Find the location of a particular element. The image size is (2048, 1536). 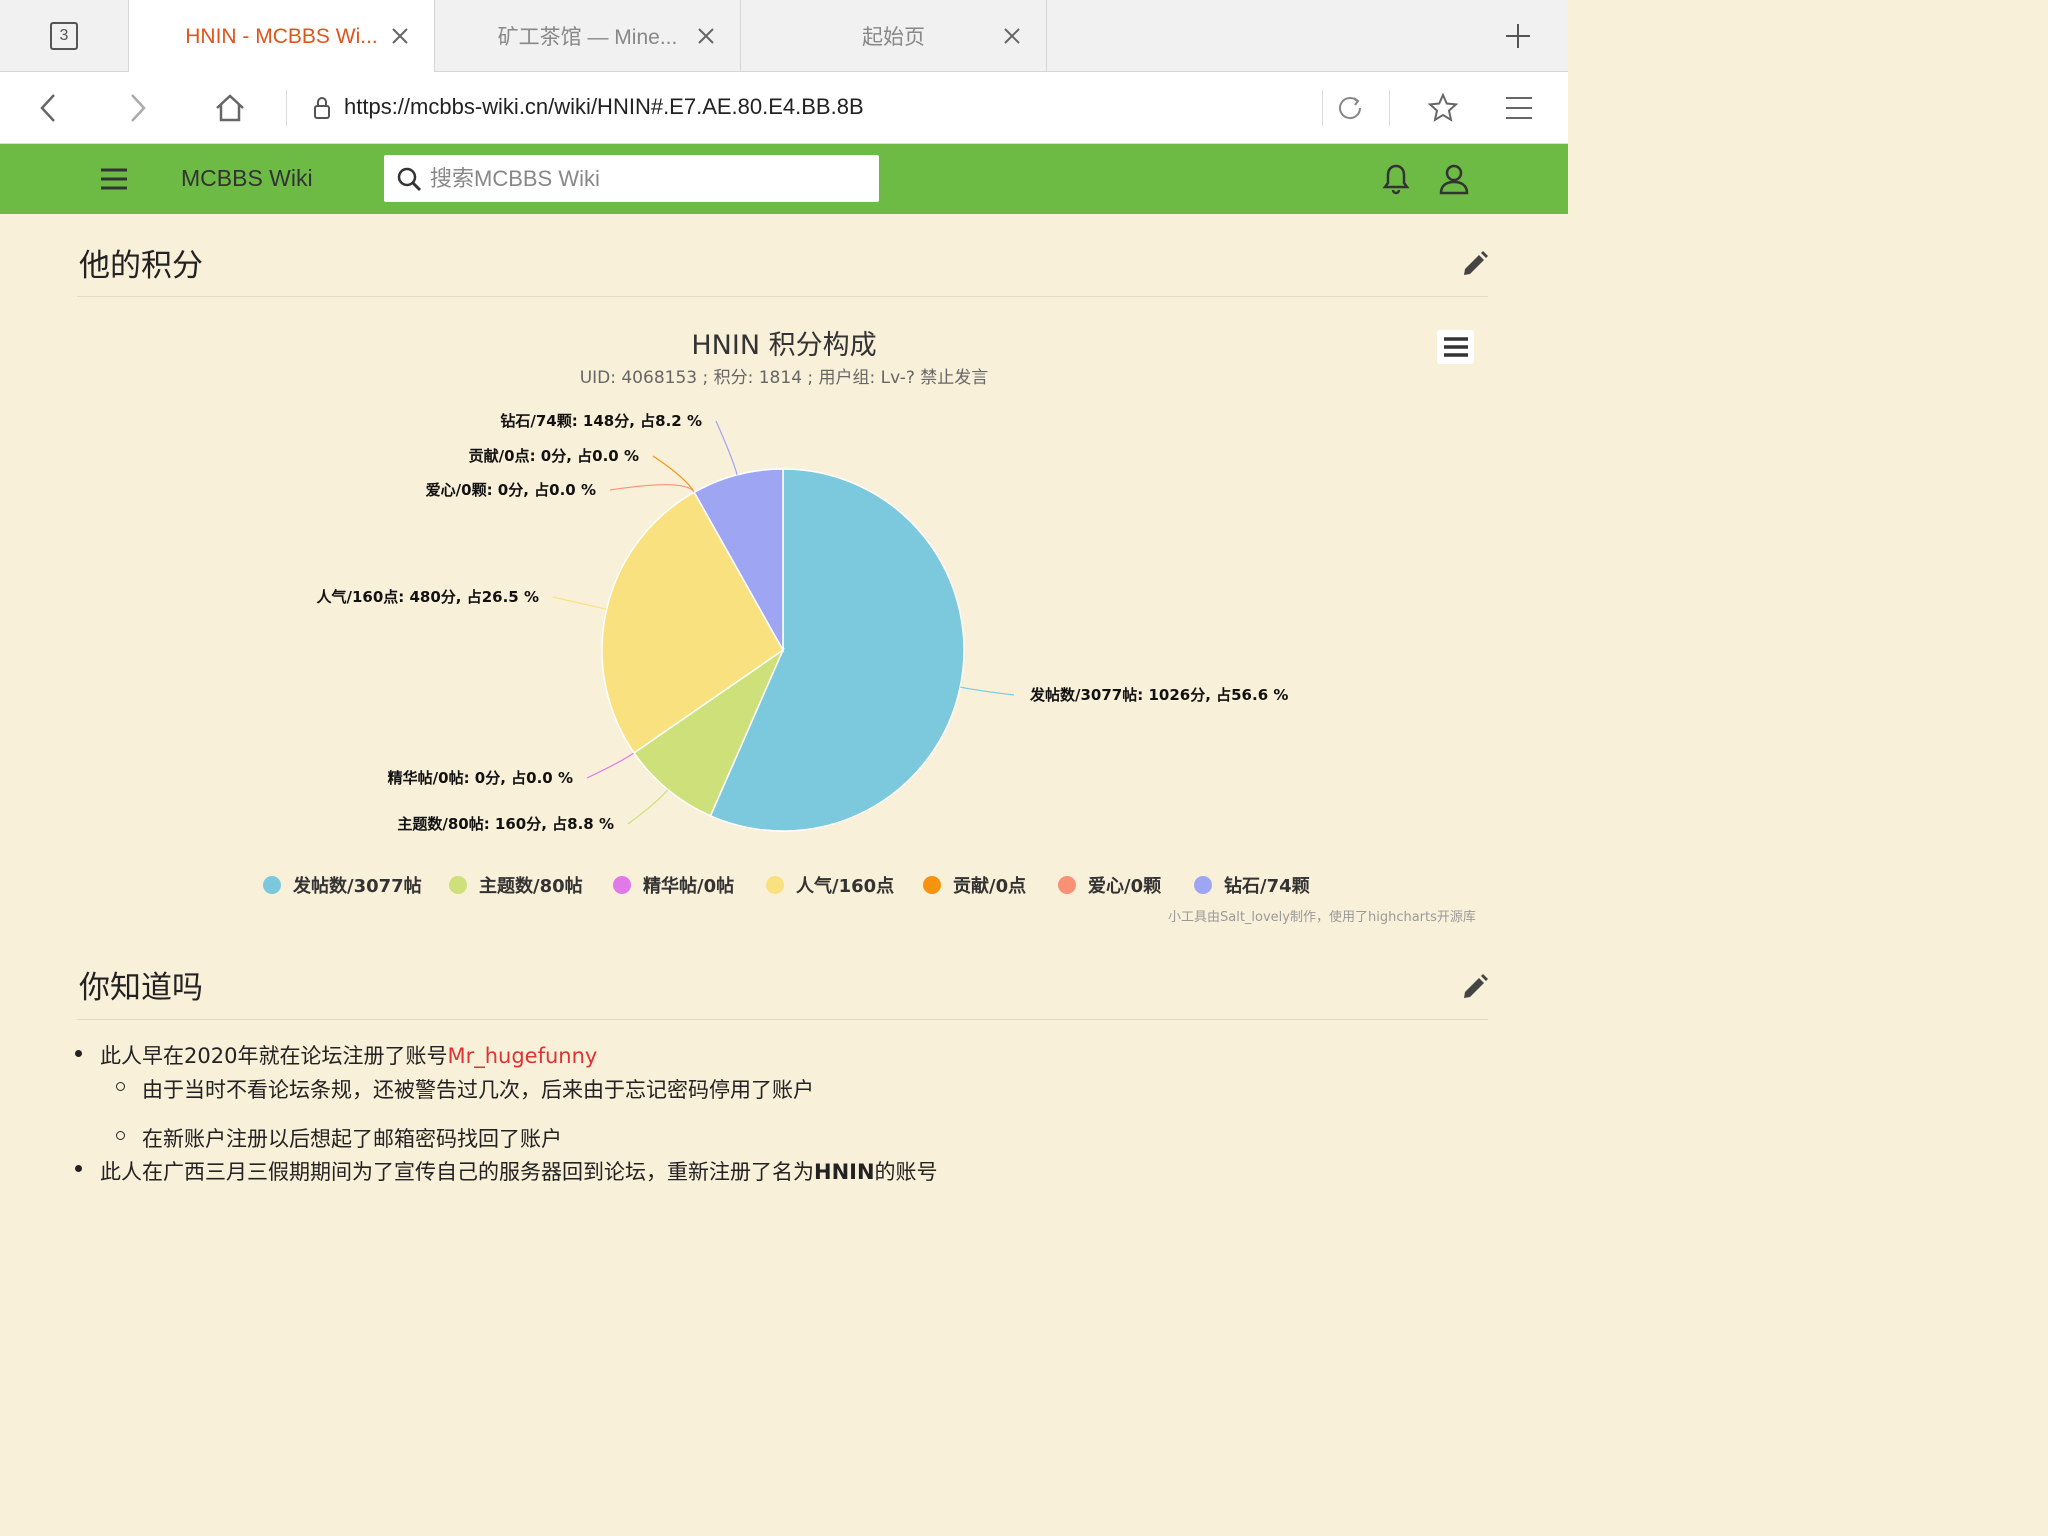

fact-text: 此人早在2020年就在论坛注册了账号 is located at coordinates (274, 1056).